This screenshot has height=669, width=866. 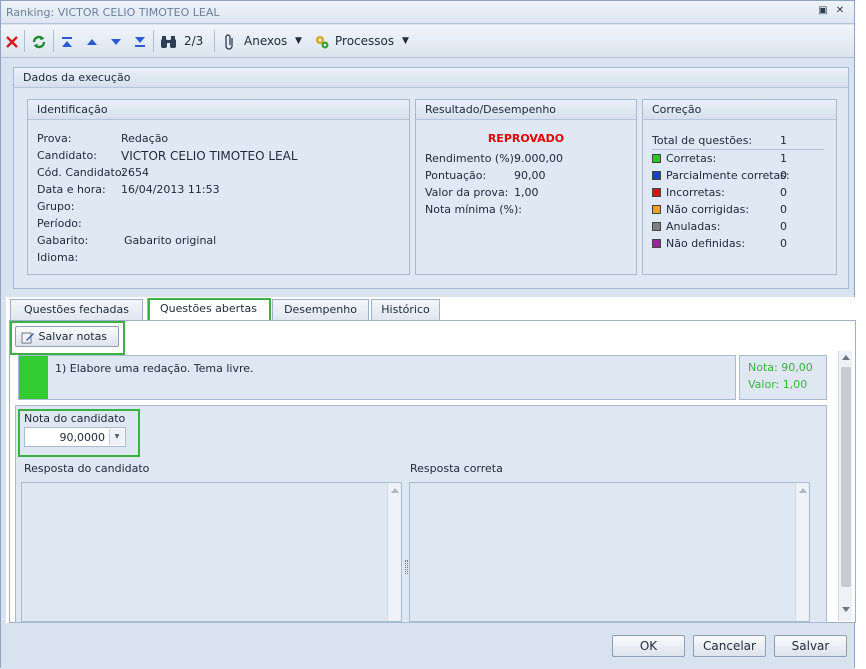 I want to click on previous-record-icon, so click(x=92, y=41).